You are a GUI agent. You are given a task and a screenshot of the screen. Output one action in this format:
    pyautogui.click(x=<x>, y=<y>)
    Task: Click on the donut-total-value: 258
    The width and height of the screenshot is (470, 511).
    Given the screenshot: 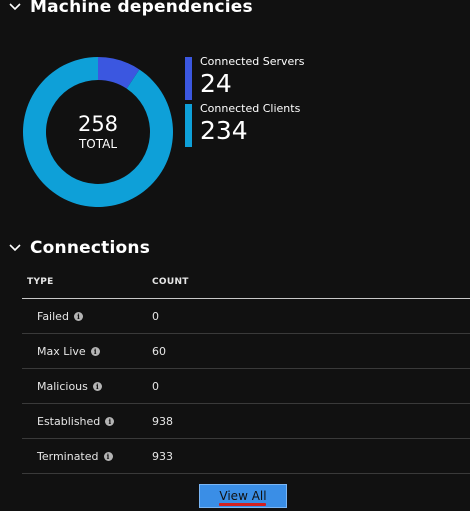 What is the action you would take?
    pyautogui.click(x=98, y=123)
    